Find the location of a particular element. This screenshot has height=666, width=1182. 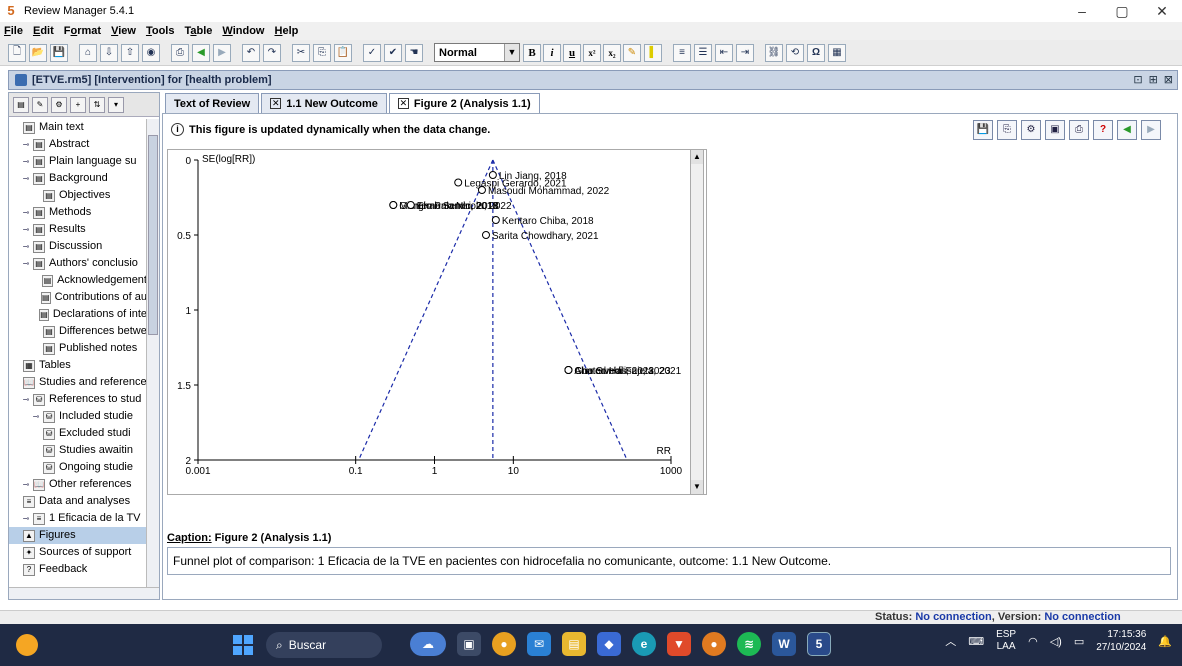

store-icon: ◆ is located at coordinates (609, 644).